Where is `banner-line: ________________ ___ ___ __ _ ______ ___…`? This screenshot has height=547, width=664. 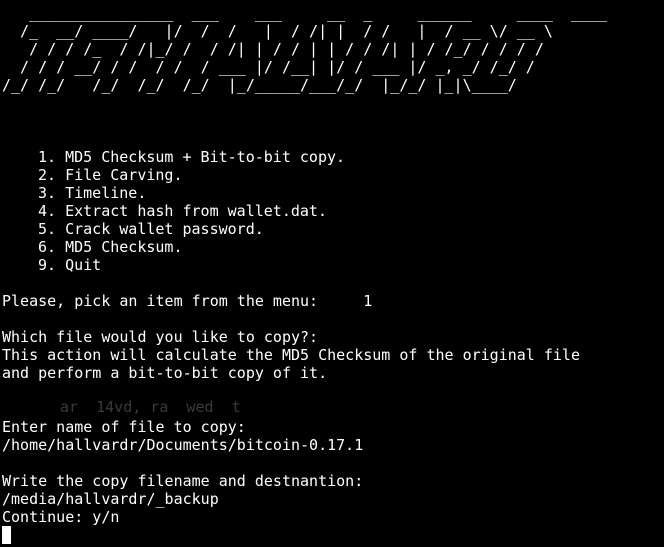 banner-line: ________________ ___ ___ __ _ ______ ___… is located at coordinates (305, 13).